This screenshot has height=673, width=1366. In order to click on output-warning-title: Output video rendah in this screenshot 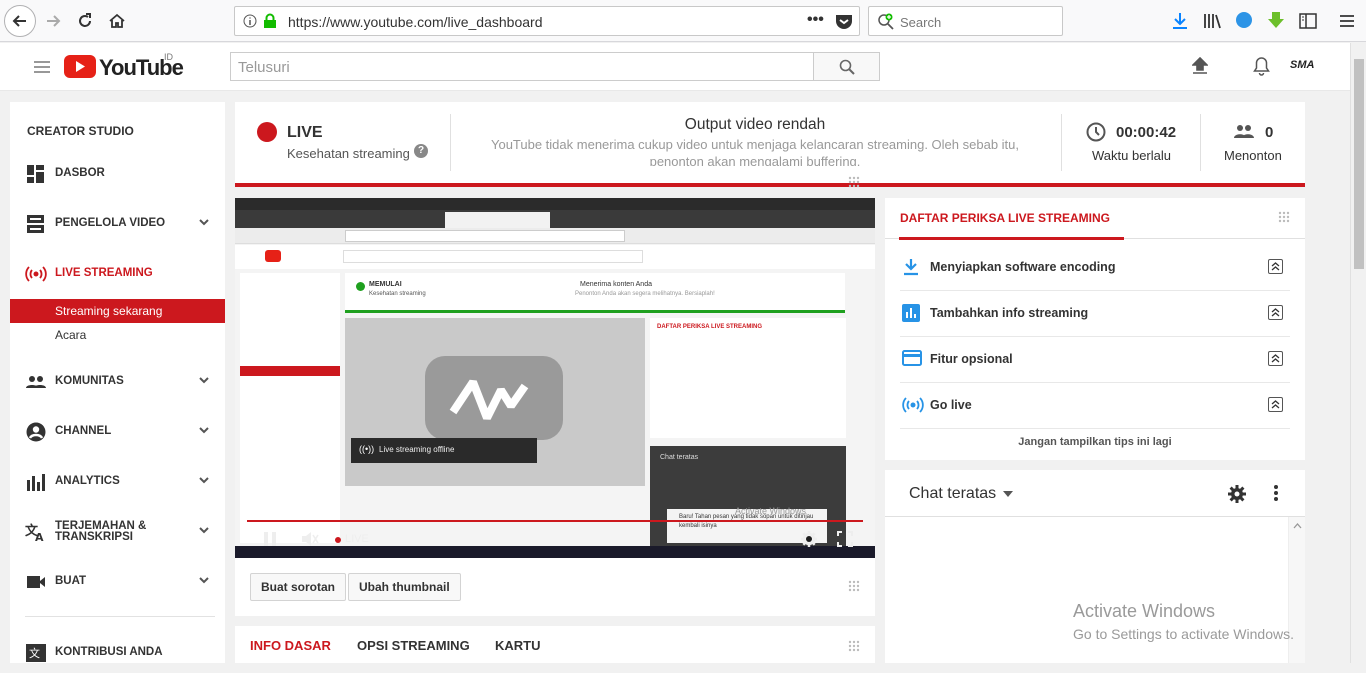, I will do `click(755, 124)`.